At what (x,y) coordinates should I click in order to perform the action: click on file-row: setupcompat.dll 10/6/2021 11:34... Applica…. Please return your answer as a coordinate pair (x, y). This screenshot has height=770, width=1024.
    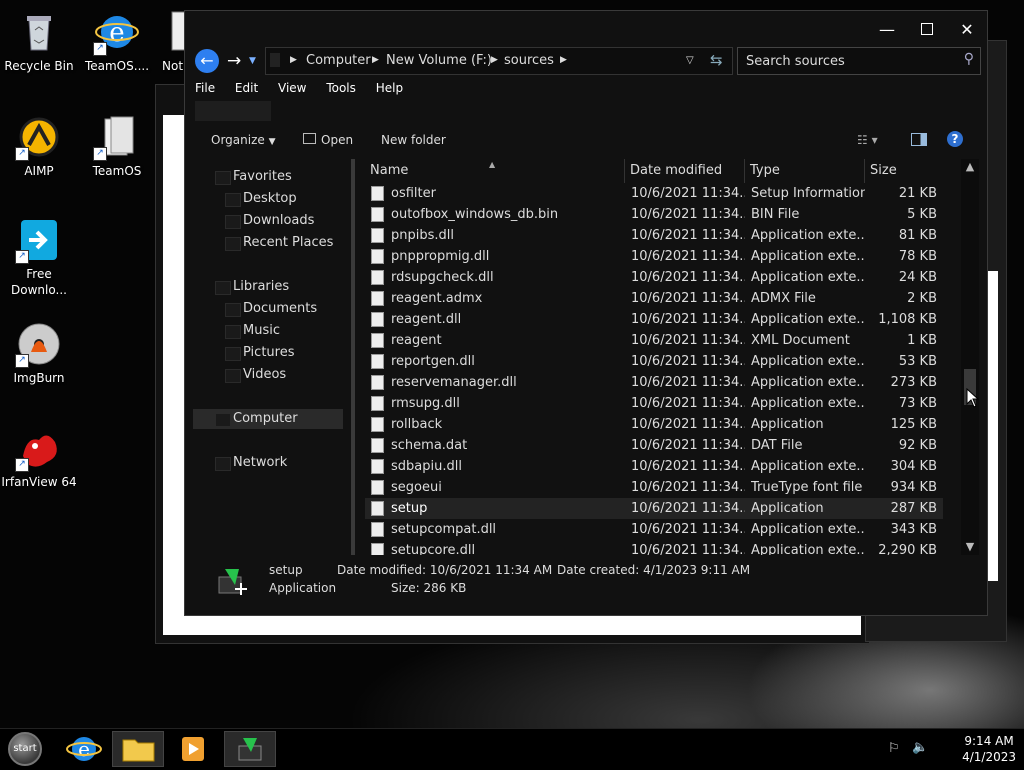
    Looking at the image, I should click on (654, 529).